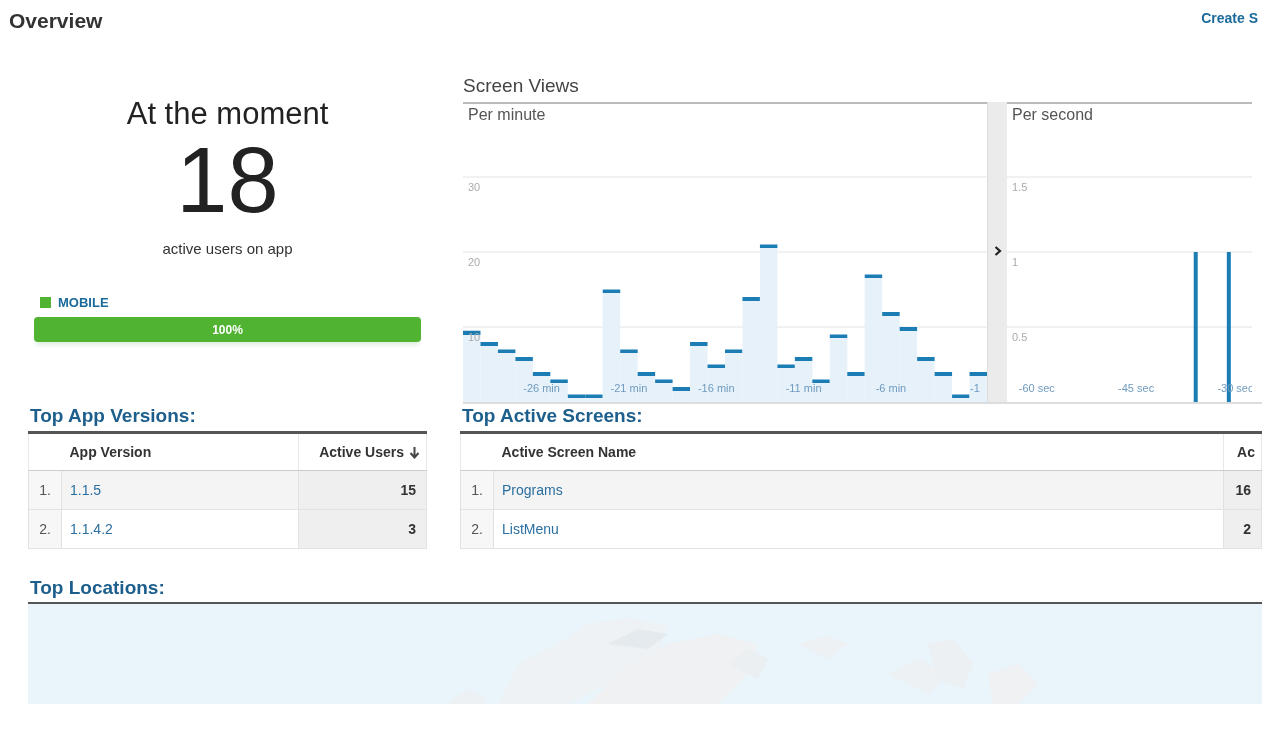 This screenshot has width=1273, height=742. Describe the element at coordinates (1052, 114) in the screenshot. I see `chart-subtitle: Per second` at that location.